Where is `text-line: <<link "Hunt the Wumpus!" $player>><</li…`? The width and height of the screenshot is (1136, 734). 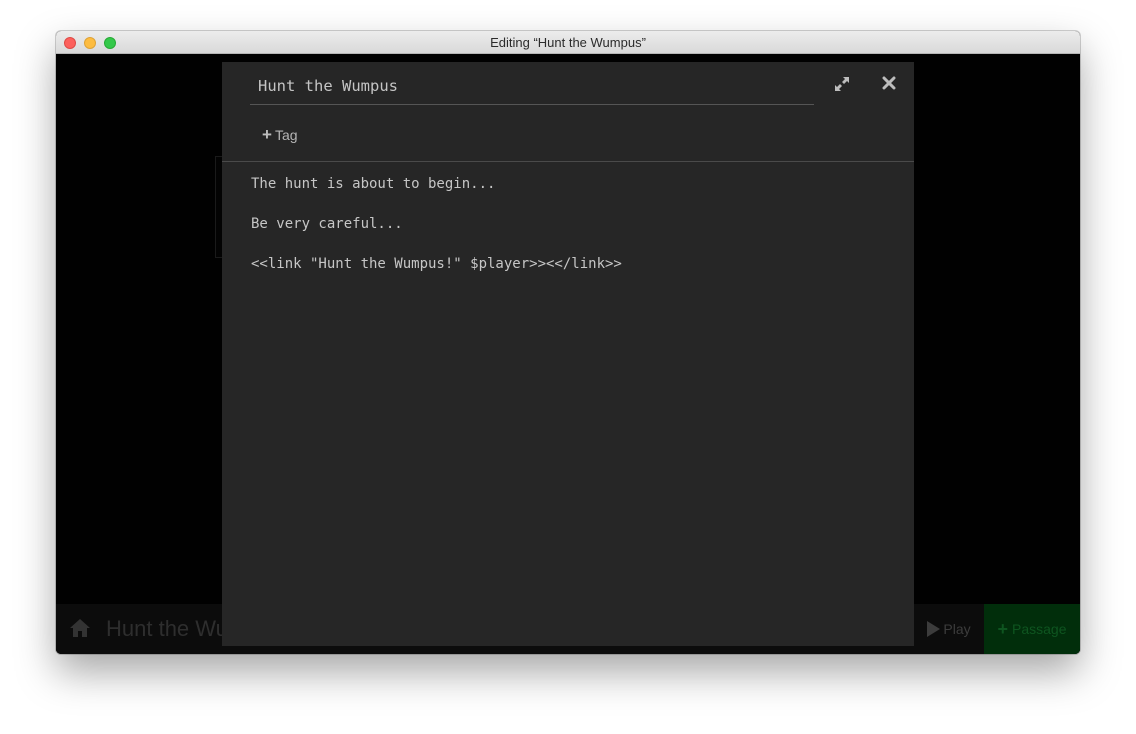
text-line: <<link "Hunt the Wumpus!" $player>><</li… is located at coordinates (436, 264).